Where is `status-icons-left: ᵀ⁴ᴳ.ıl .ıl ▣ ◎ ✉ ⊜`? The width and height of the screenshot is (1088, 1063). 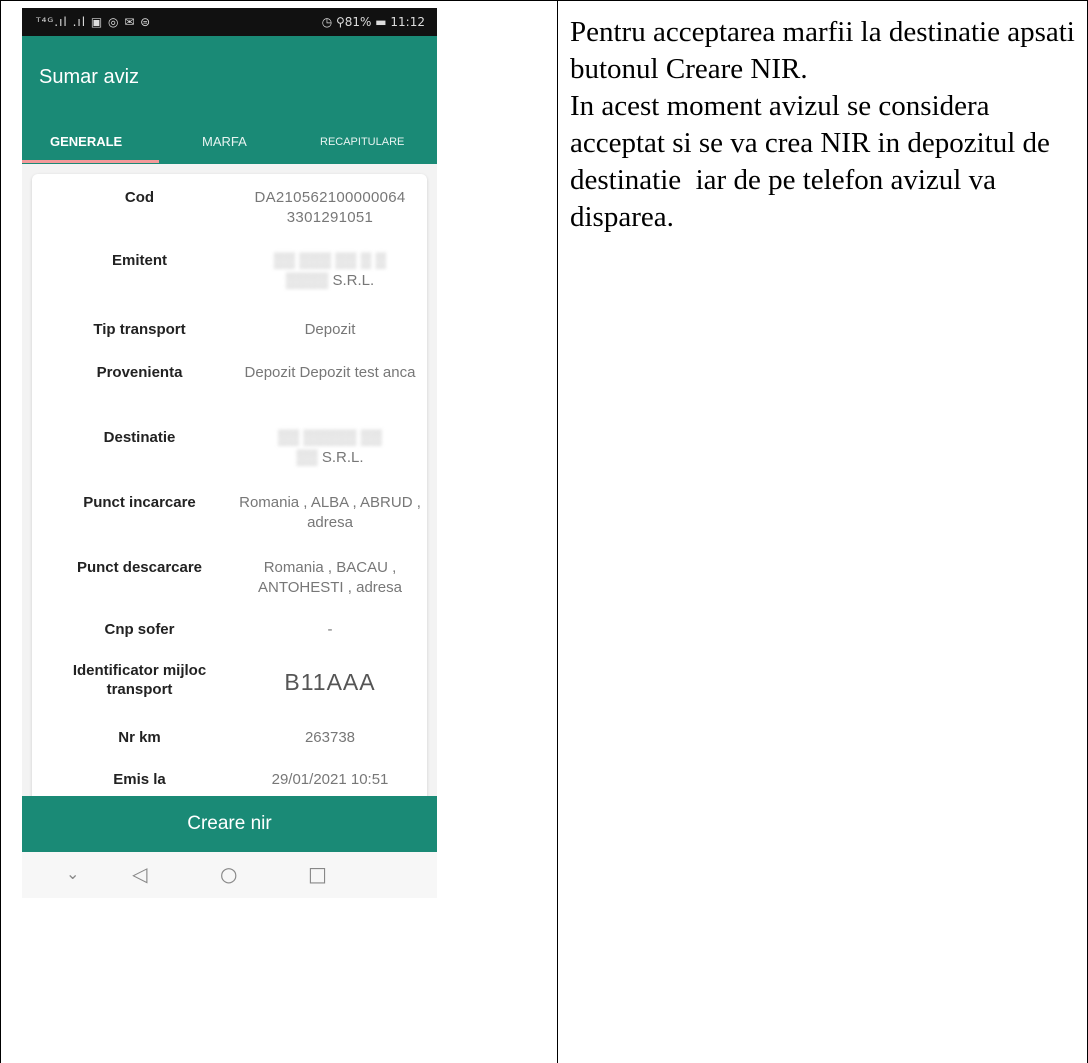
status-icons-left: ᵀ⁴ᴳ.ıl .ıl ▣ ◎ ✉ ⊜ is located at coordinates (94, 22).